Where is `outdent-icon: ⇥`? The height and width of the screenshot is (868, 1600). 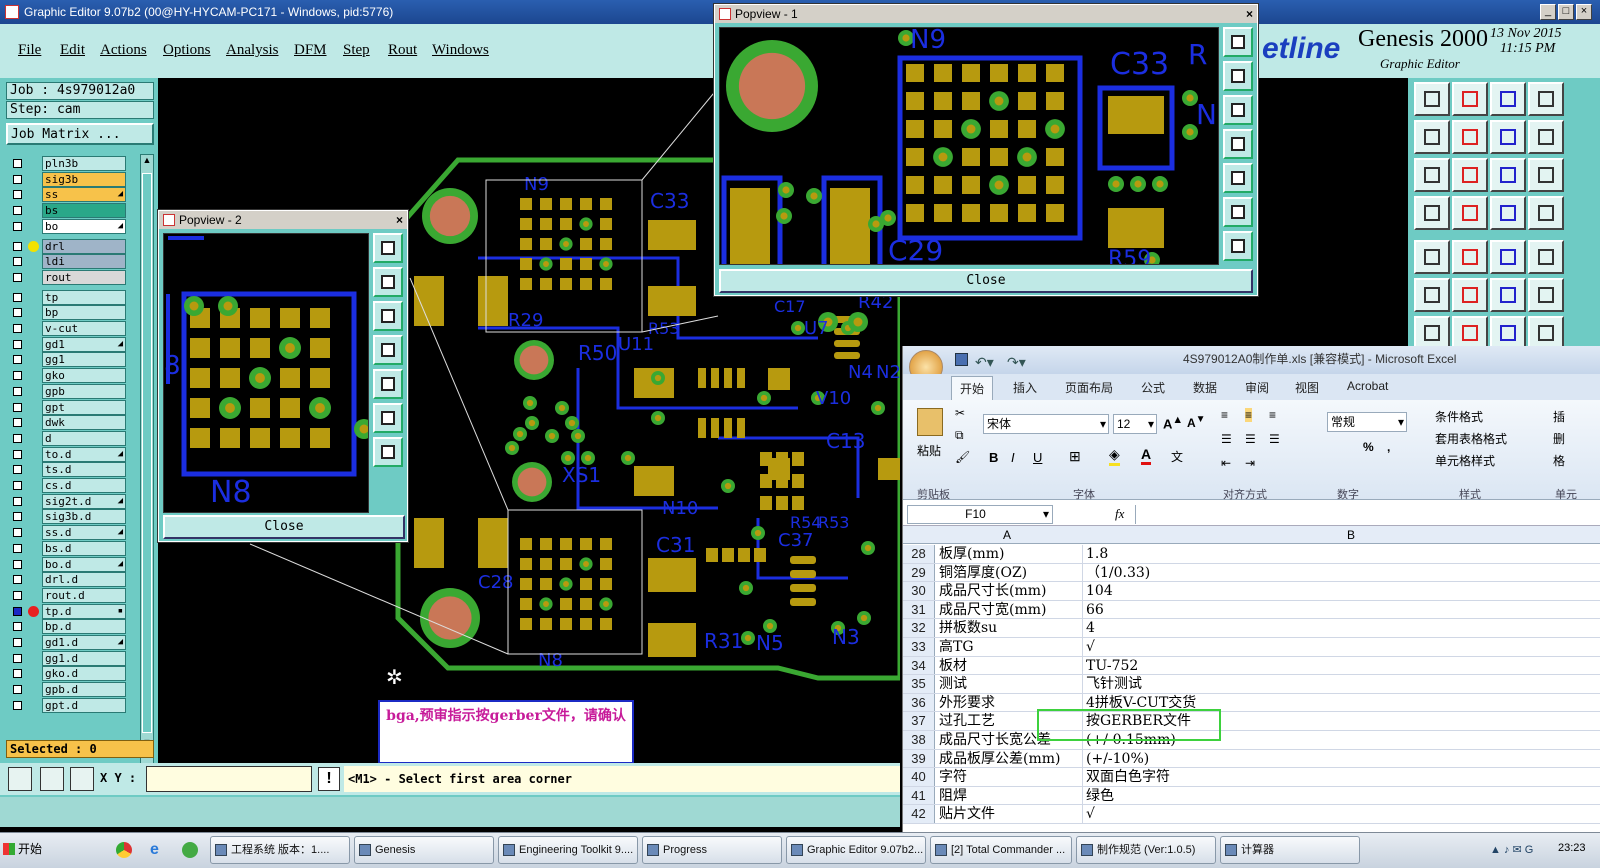
outdent-icon: ⇥ is located at coordinates (1250, 463).